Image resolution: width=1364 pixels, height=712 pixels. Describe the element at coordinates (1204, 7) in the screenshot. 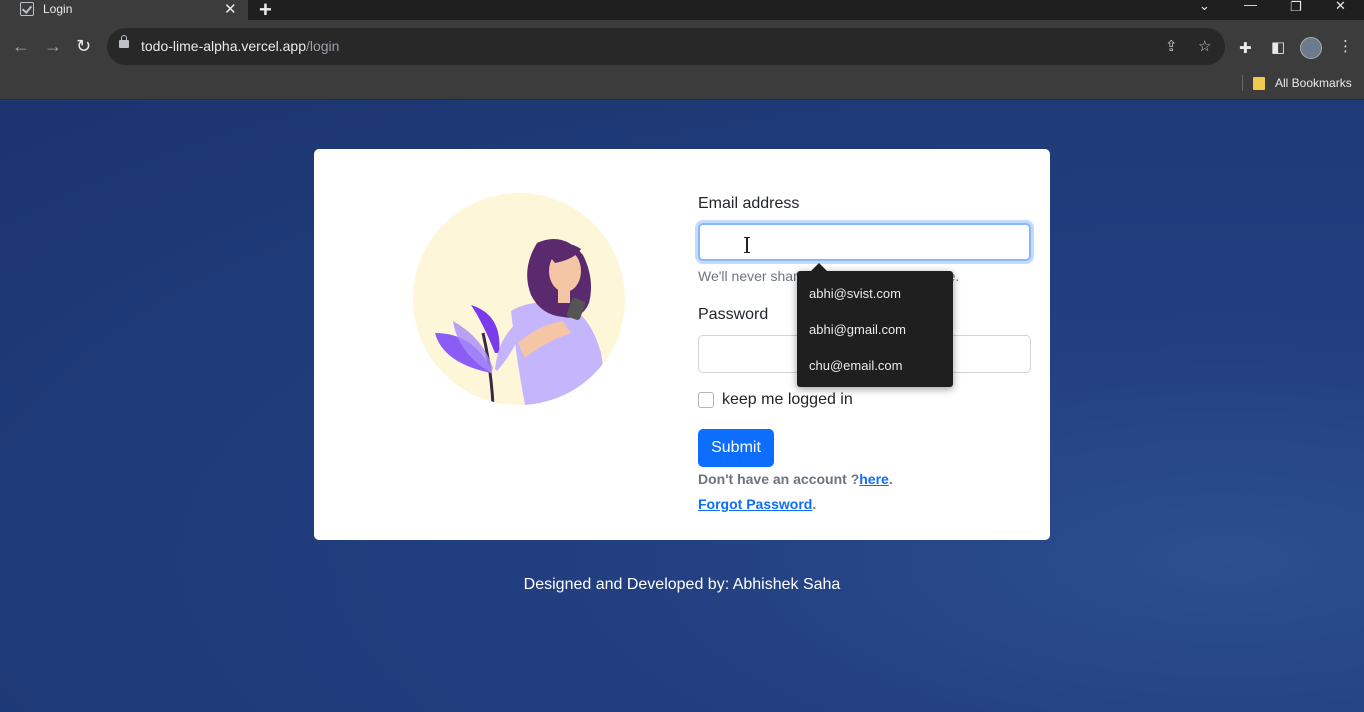

I see `tab-search-chevron-icon: ⌄` at that location.